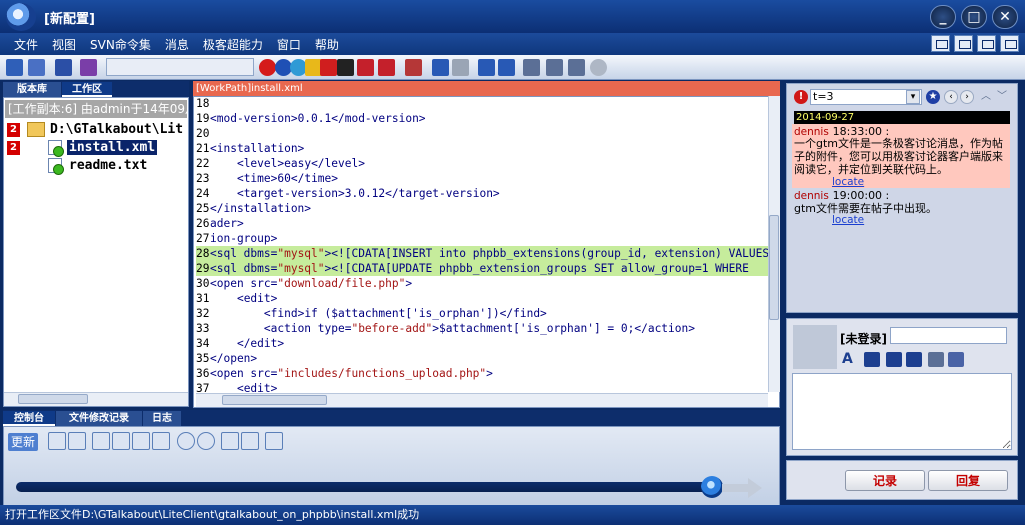 Image resolution: width=1025 pixels, height=525 pixels. Describe the element at coordinates (936, 359) in the screenshot. I see `pin-icon` at that location.